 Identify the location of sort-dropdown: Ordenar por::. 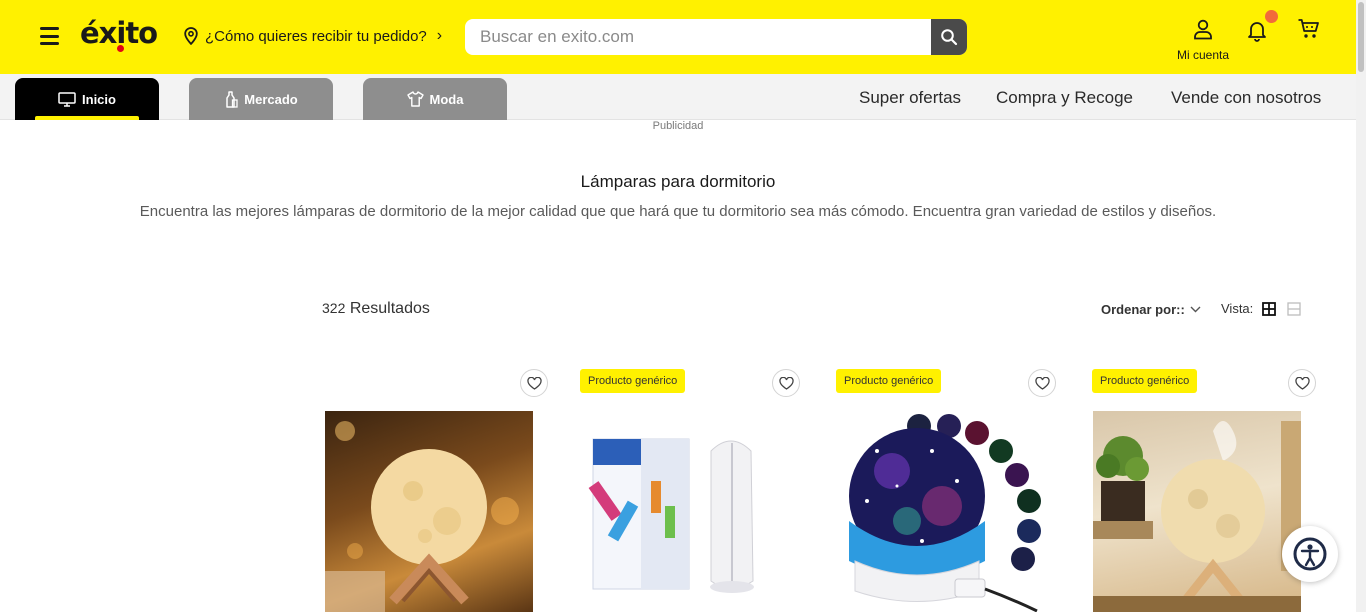
(1151, 309).